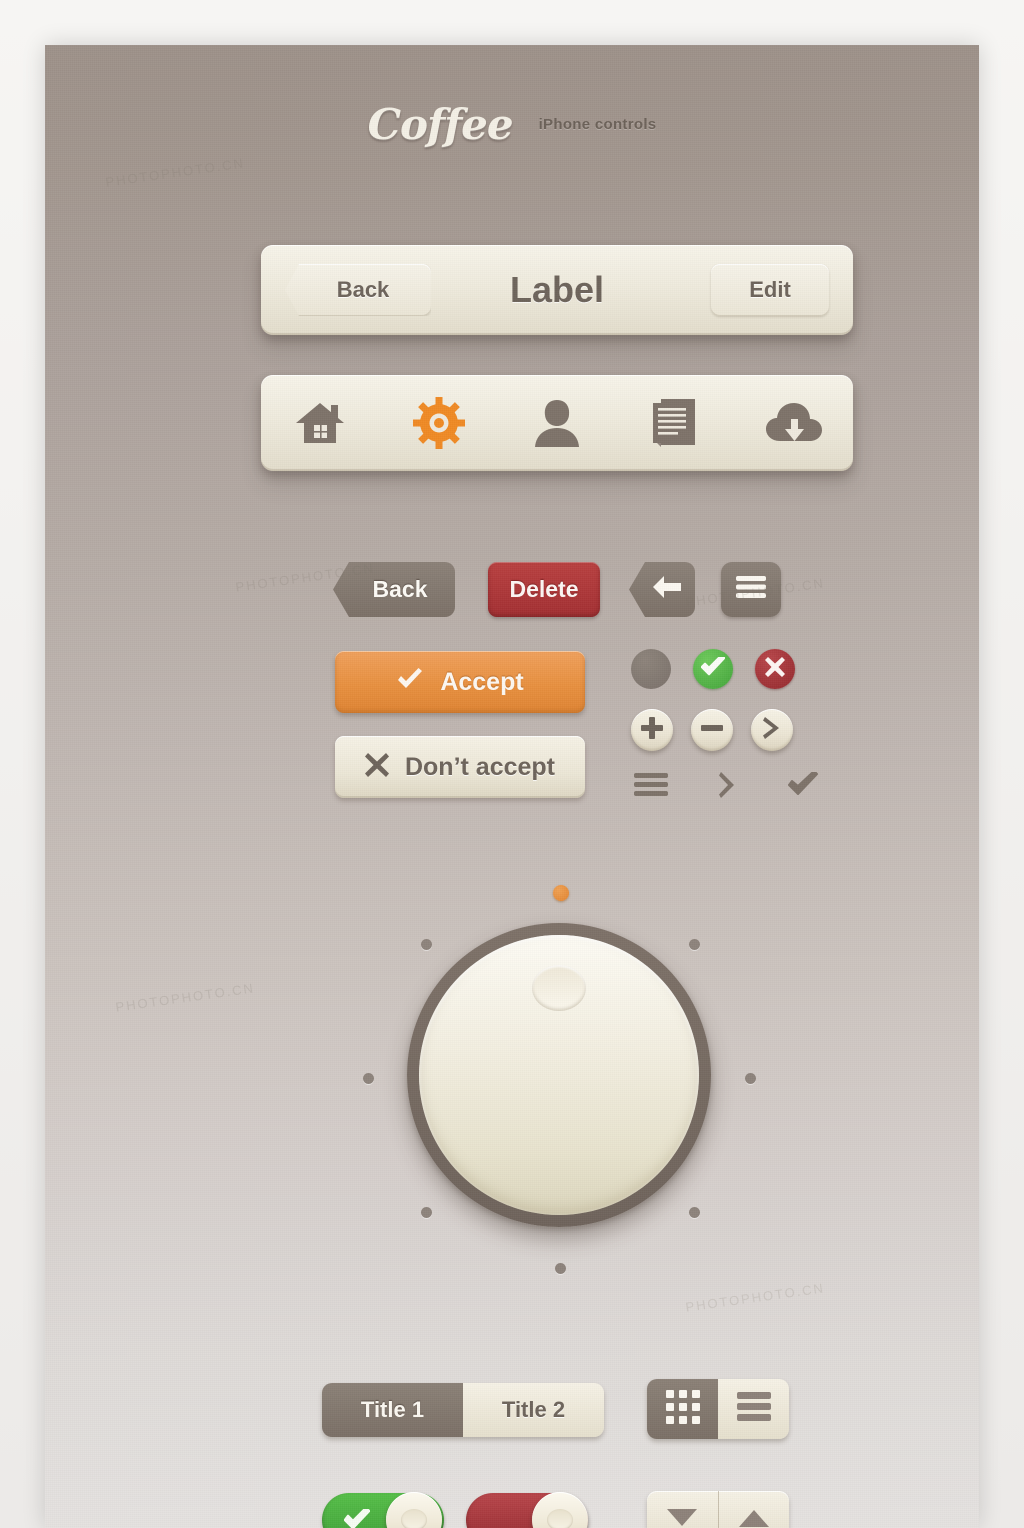 This screenshot has width=1024, height=1528. I want to click on list-view-button, so click(753, 1409).